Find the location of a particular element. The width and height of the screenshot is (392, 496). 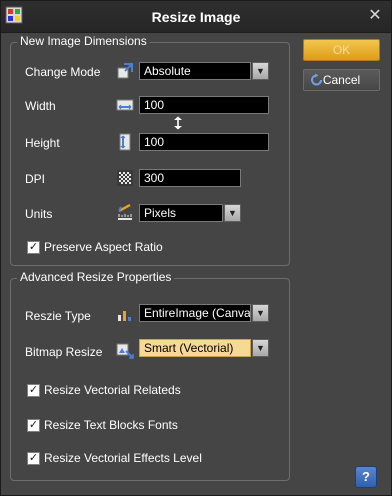

change-mode-select: Absolute is located at coordinates (195, 71).